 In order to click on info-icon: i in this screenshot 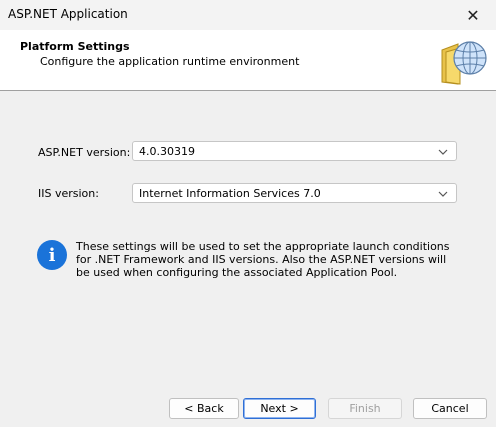, I will do `click(52, 255)`.